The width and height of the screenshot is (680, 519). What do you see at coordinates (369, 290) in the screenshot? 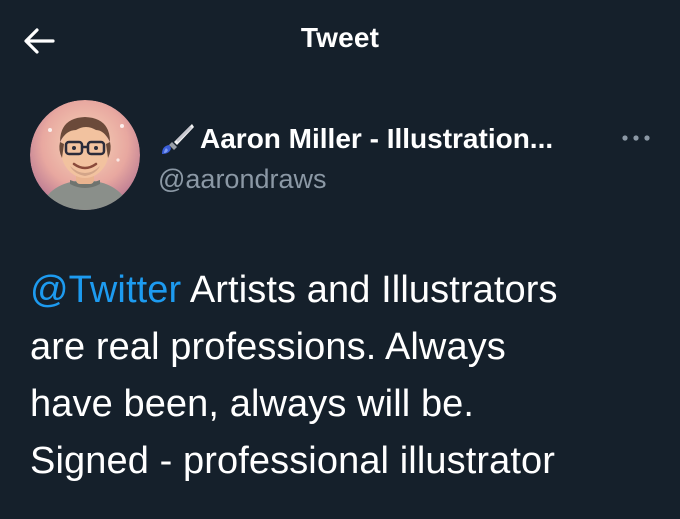
I see `tweet-line-text: Artists and Illustrators` at bounding box center [369, 290].